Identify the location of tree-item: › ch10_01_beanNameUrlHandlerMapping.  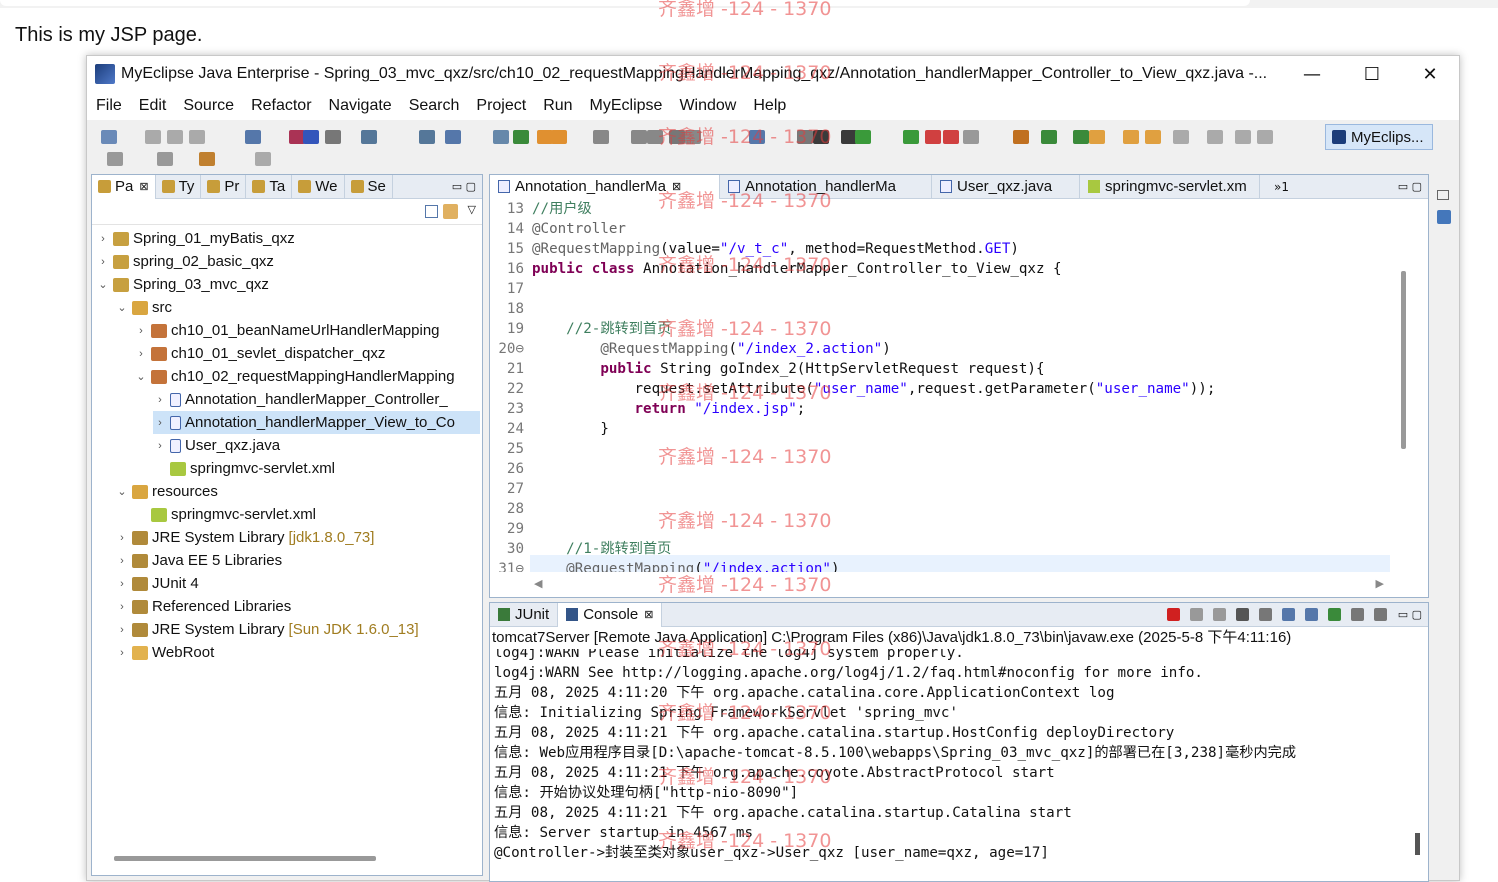
(286, 330).